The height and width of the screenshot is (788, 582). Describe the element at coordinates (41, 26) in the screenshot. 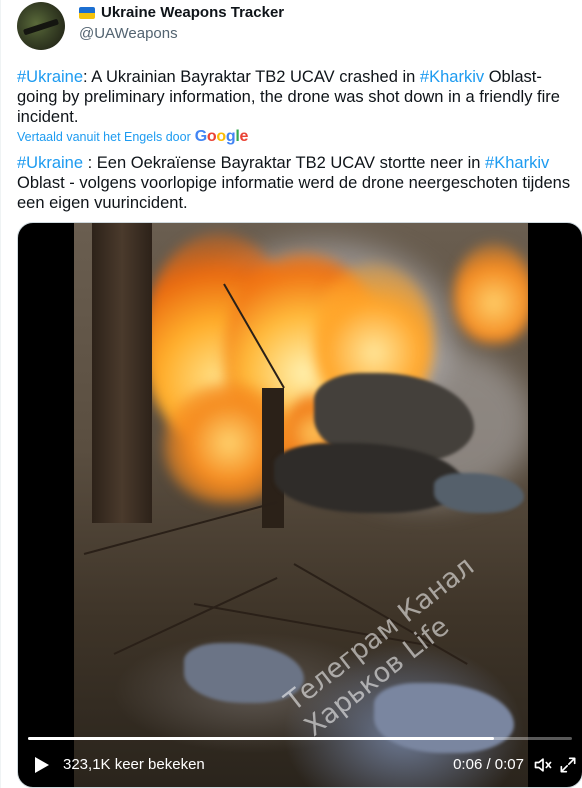

I see `avatar` at that location.